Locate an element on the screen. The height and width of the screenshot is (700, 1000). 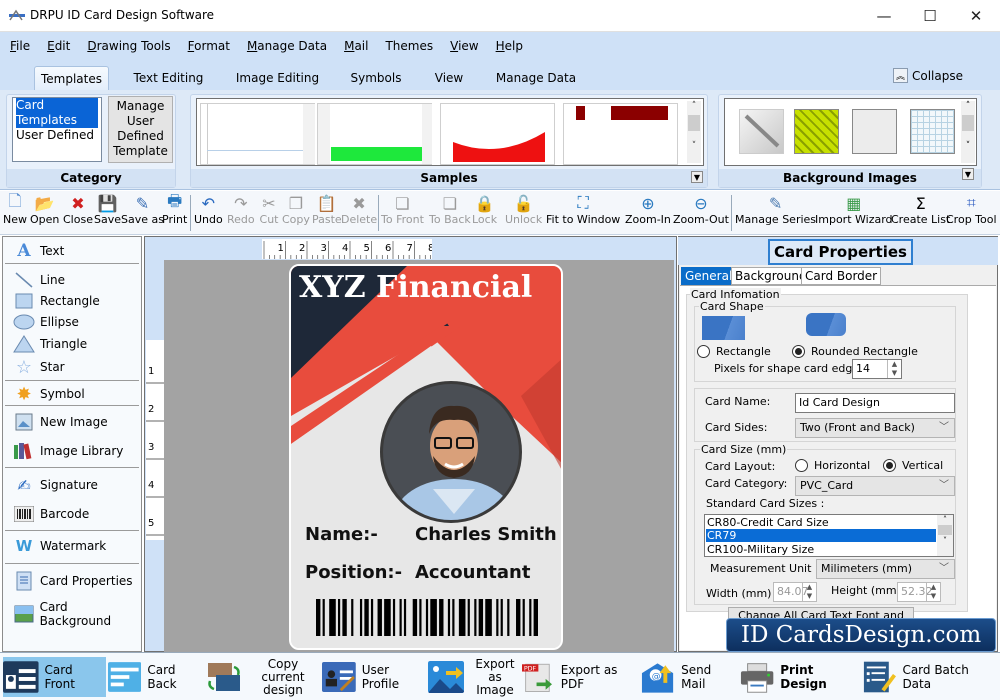
rectangle-radio is located at coordinates (703, 351).